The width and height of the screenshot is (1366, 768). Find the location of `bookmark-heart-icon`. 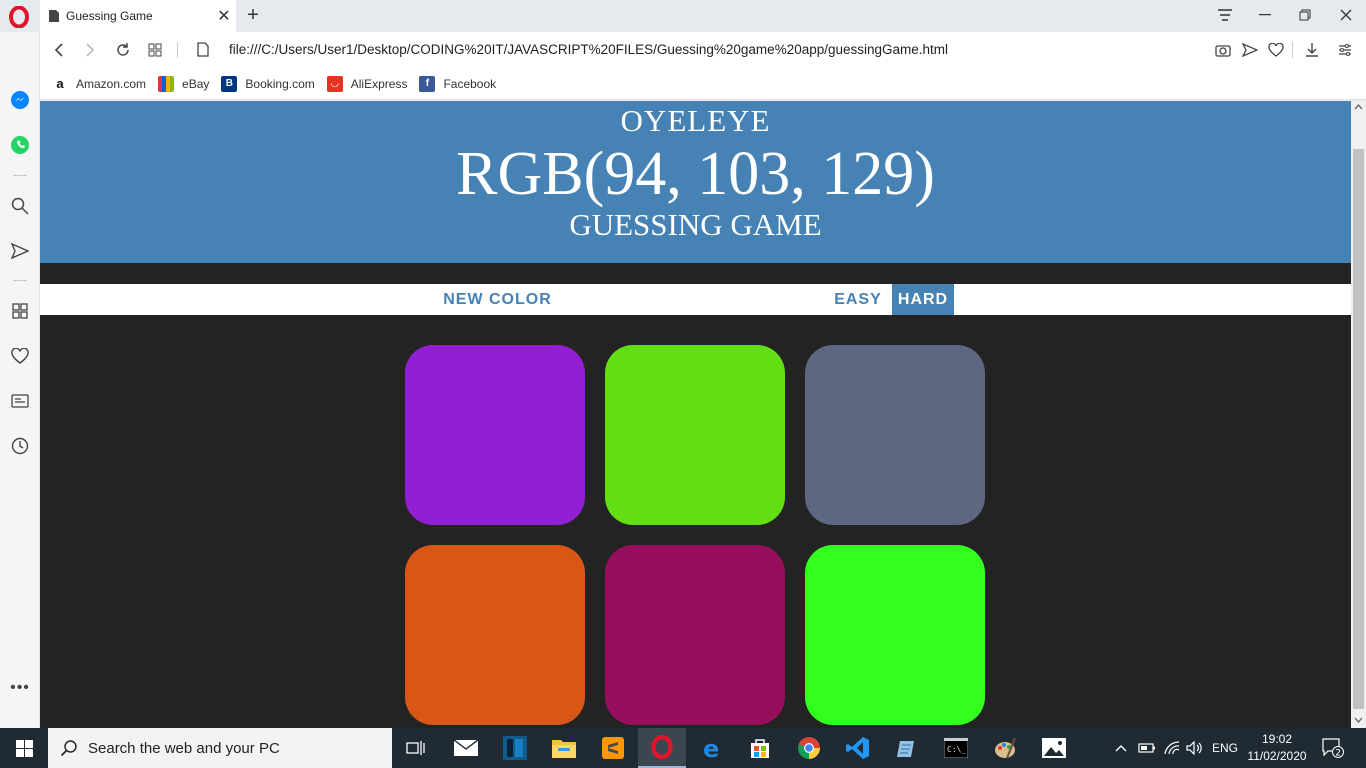

bookmark-heart-icon is located at coordinates (1276, 50).